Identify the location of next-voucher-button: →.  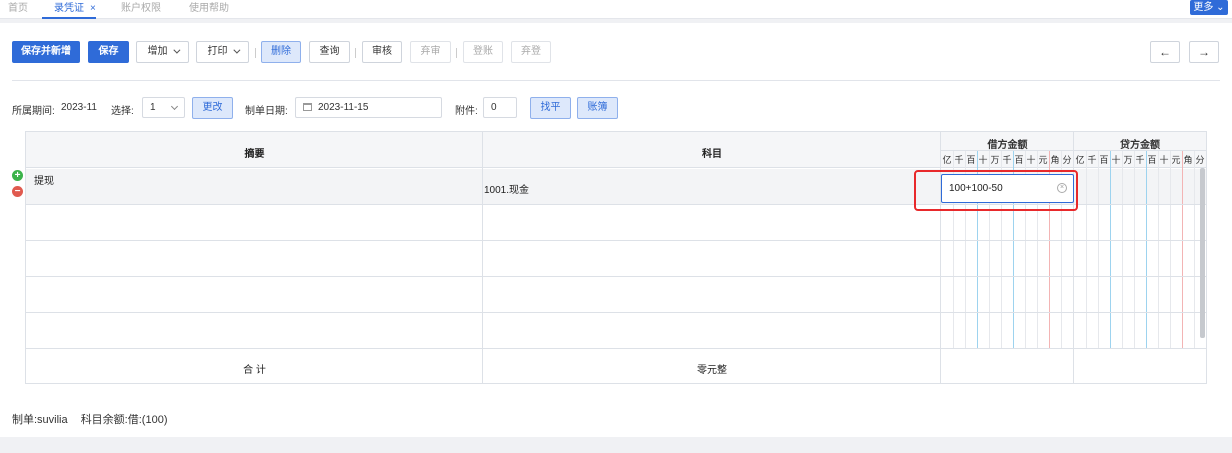
(1204, 52).